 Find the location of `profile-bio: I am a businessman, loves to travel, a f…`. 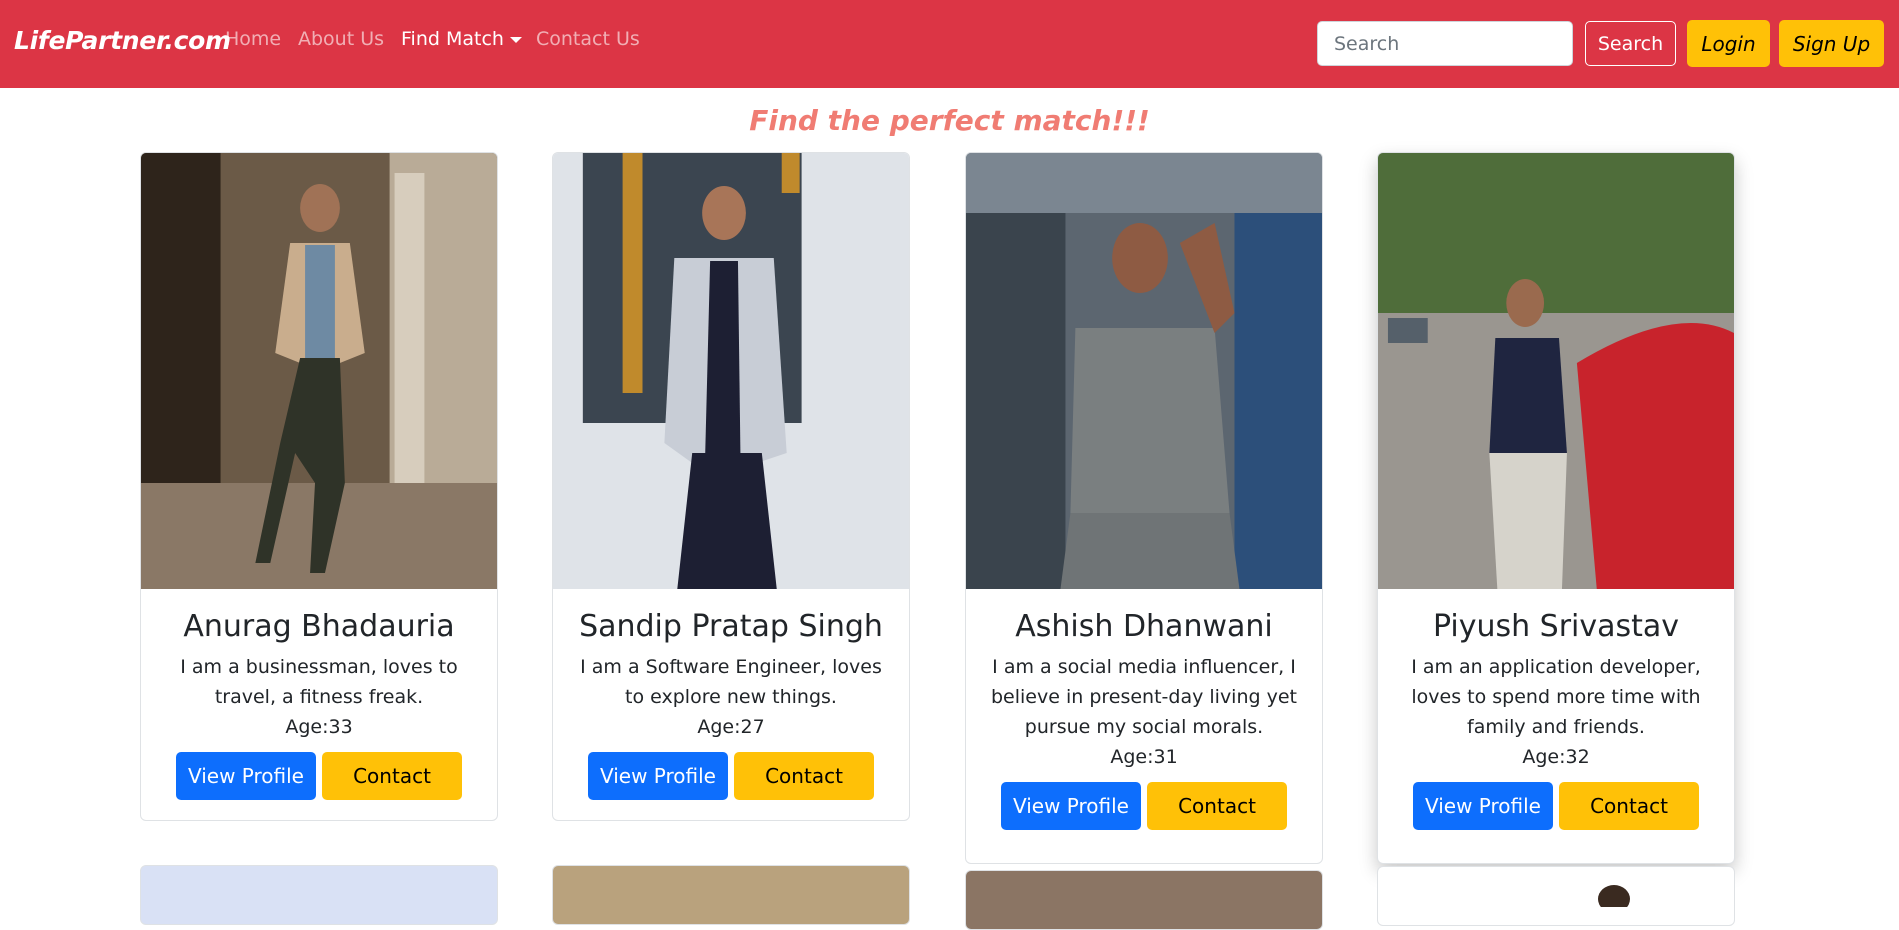

profile-bio: I am a businessman, loves to travel, a f… is located at coordinates (319, 682).